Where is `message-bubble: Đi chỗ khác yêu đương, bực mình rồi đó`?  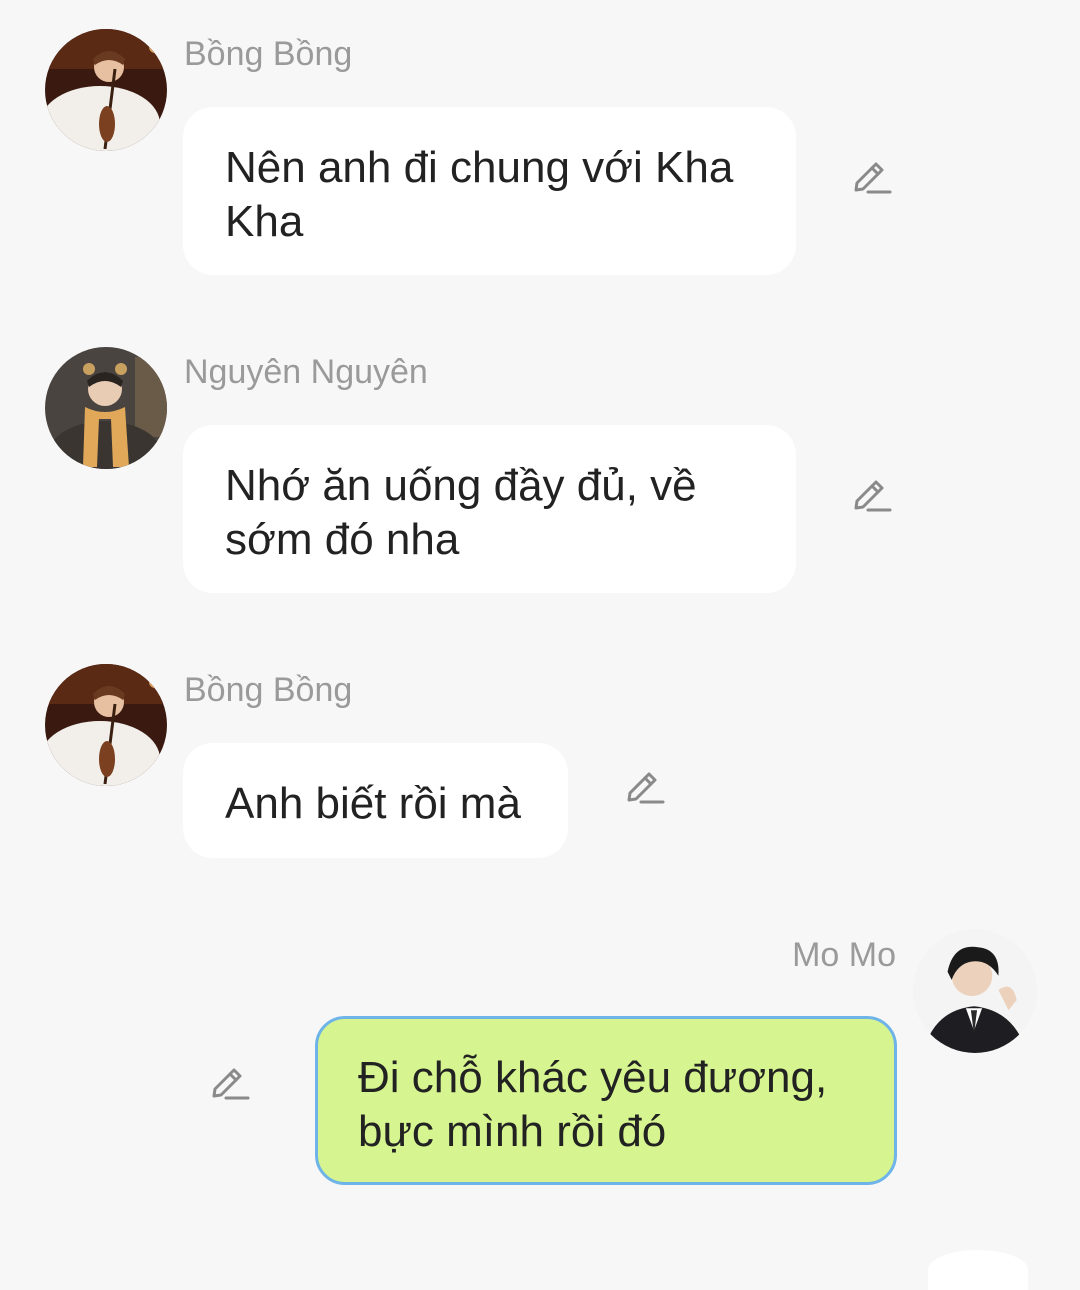
message-bubble: Đi chỗ khác yêu đương, bực mình rồi đó is located at coordinates (606, 1100).